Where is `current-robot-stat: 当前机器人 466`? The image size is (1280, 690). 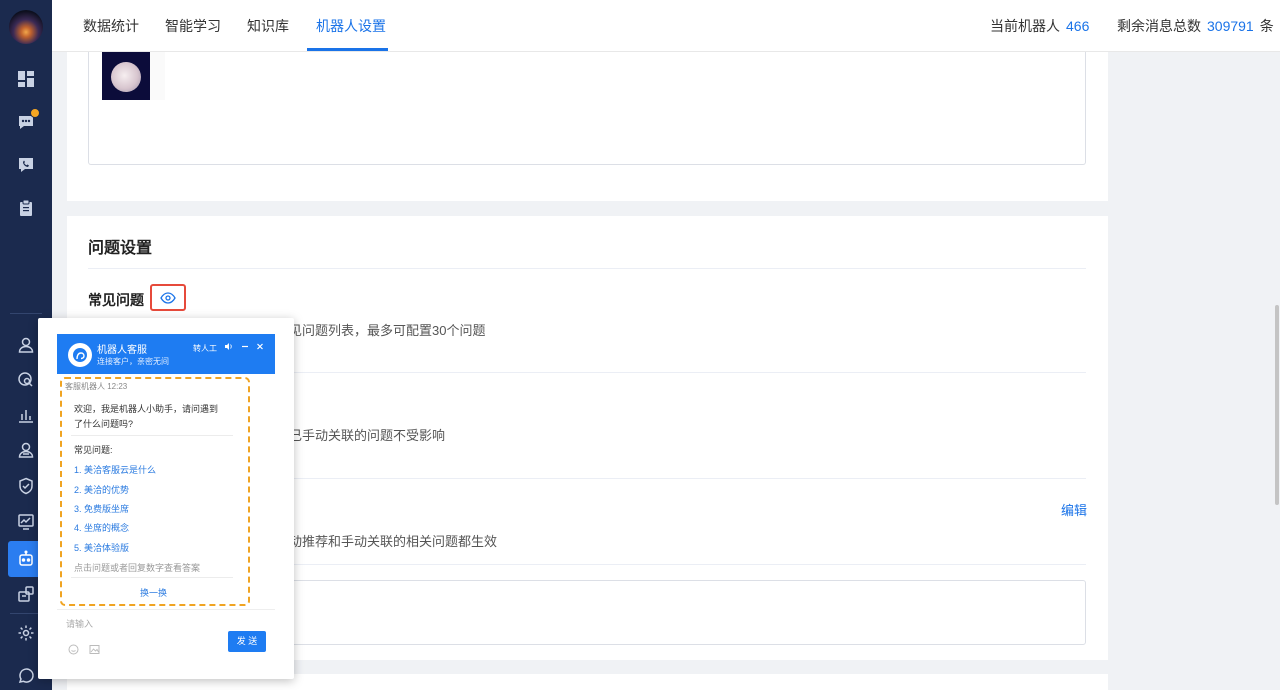 current-robot-stat: 当前机器人 466 is located at coordinates (1039, 26).